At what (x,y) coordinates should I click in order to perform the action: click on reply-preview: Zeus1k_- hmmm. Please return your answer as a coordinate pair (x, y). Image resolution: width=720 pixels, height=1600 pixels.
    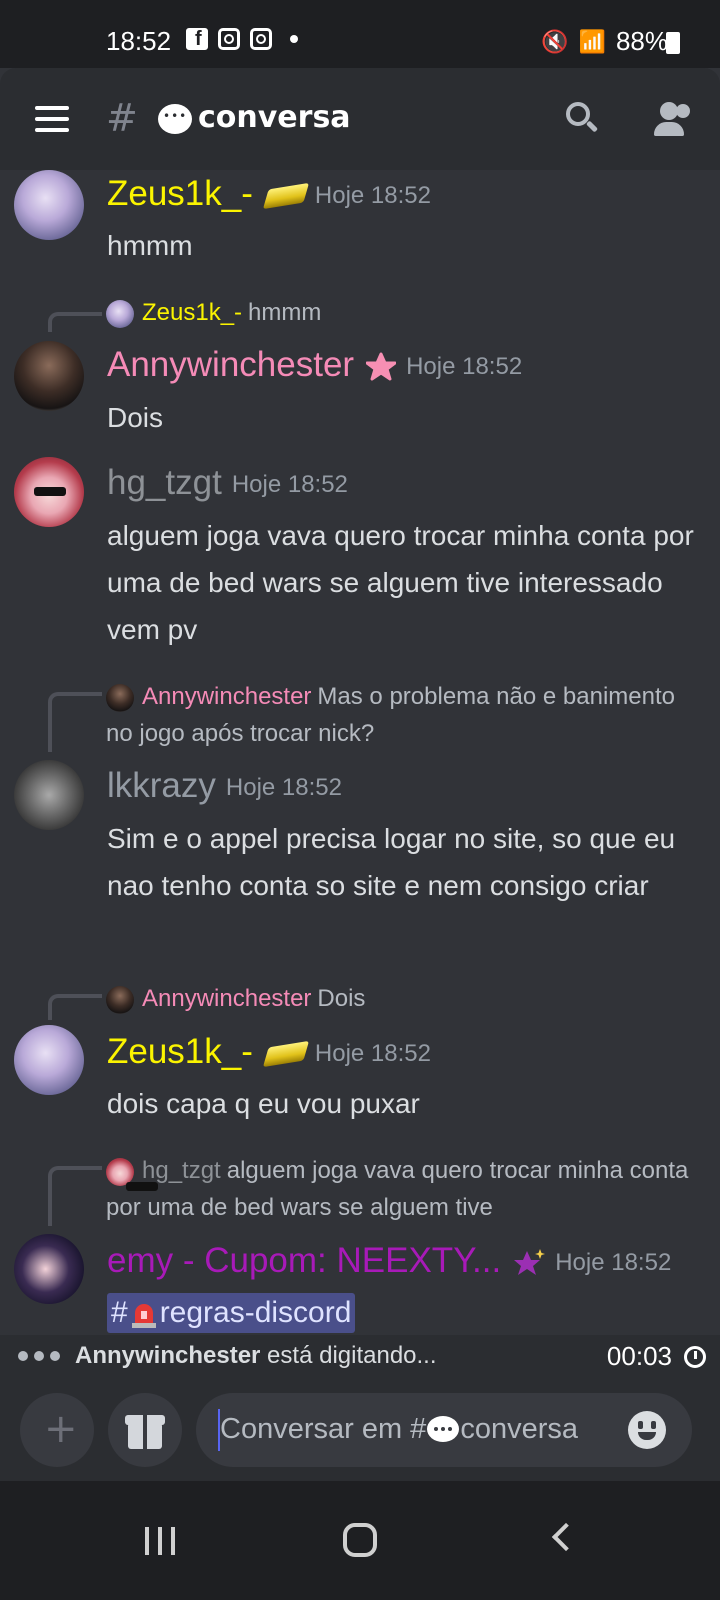
    Looking at the image, I should click on (401, 312).